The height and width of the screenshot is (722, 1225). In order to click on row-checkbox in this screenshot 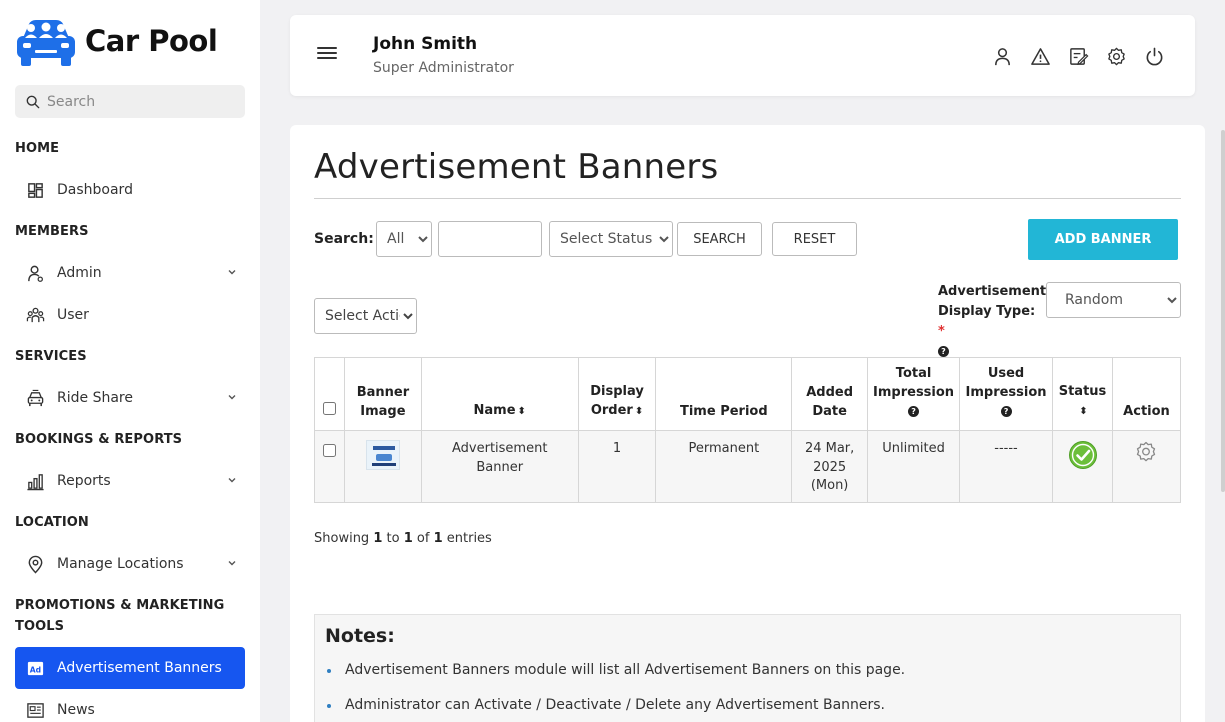, I will do `click(329, 450)`.